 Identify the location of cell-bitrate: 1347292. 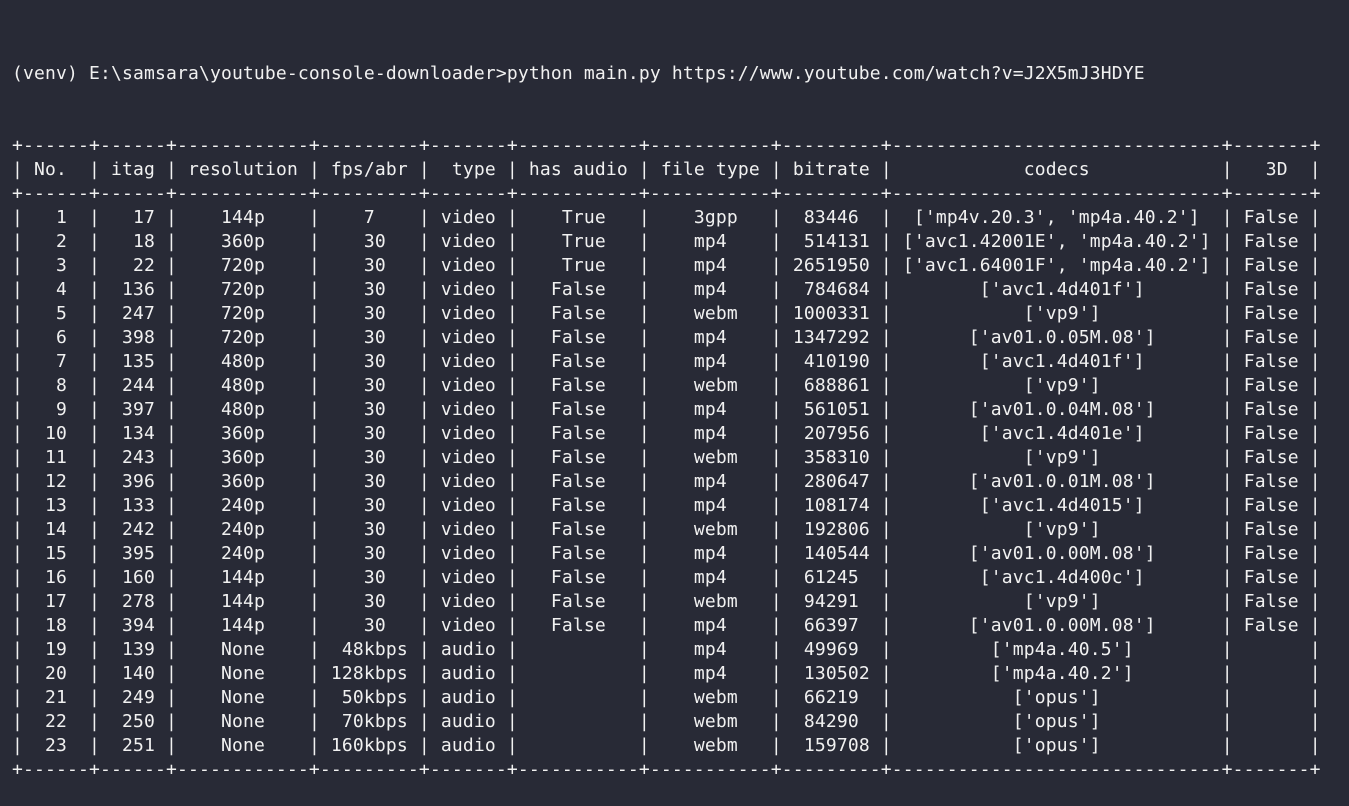
(831, 337).